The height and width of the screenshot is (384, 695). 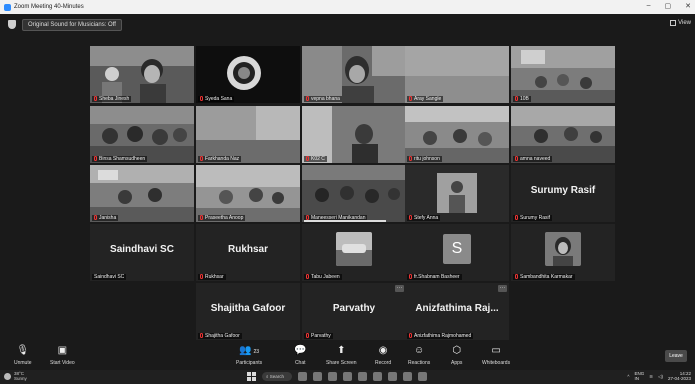 I want to click on participant-tile: Rukhsar Rukhsar, so click(x=248, y=252).